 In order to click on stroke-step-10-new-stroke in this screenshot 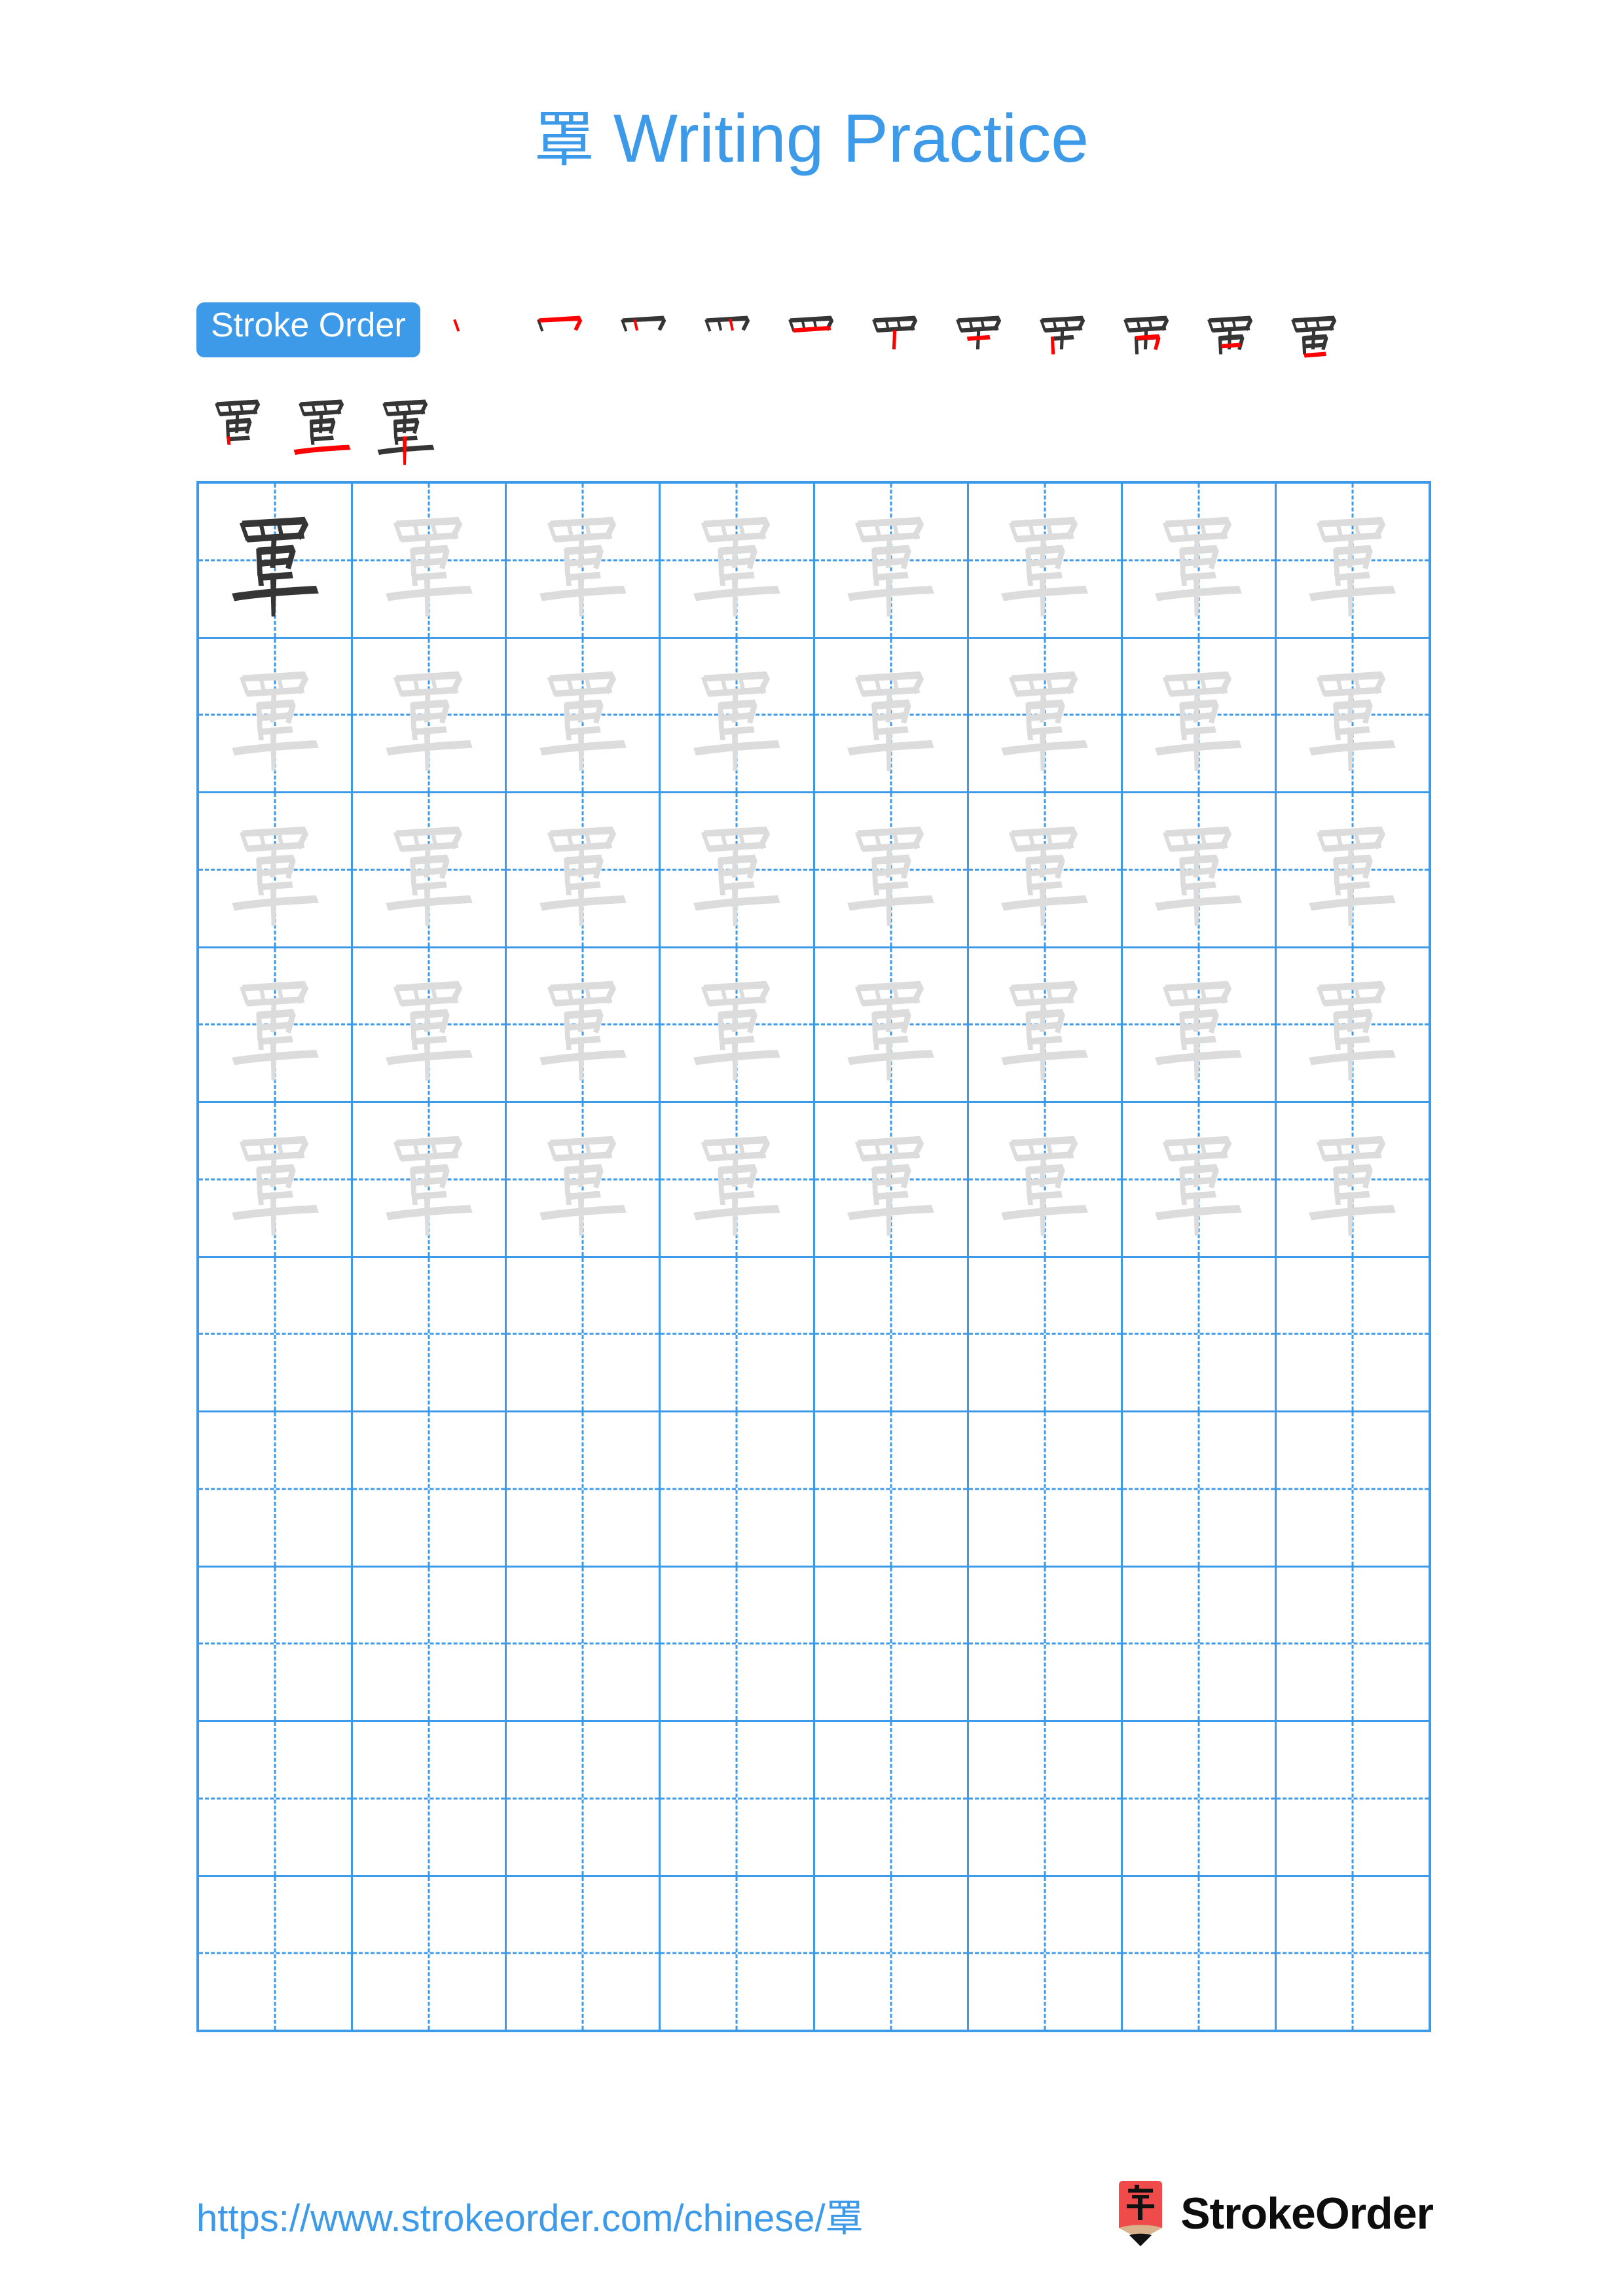, I will do `click(1230, 345)`.